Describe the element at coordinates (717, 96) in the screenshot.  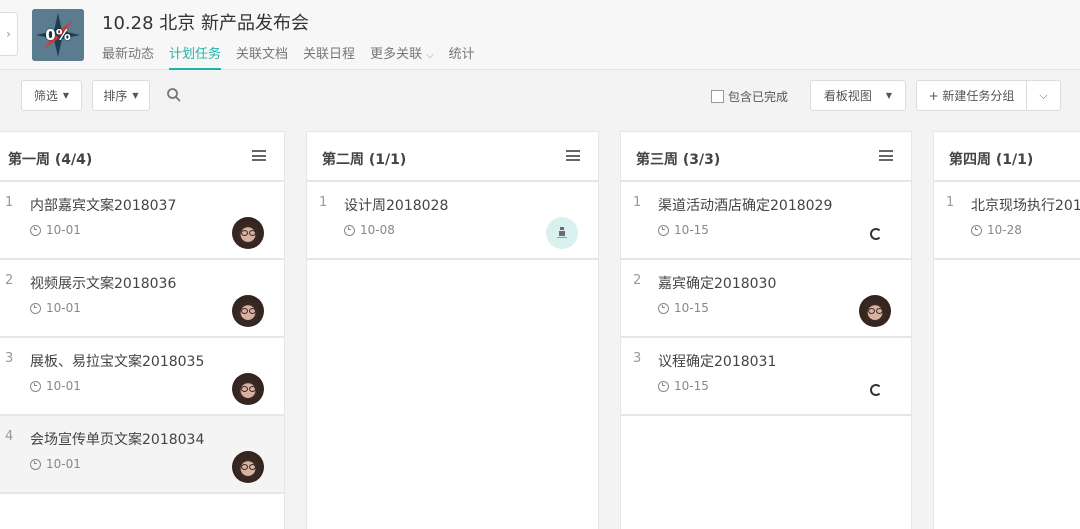
I see `include-completed-checkbox` at that location.